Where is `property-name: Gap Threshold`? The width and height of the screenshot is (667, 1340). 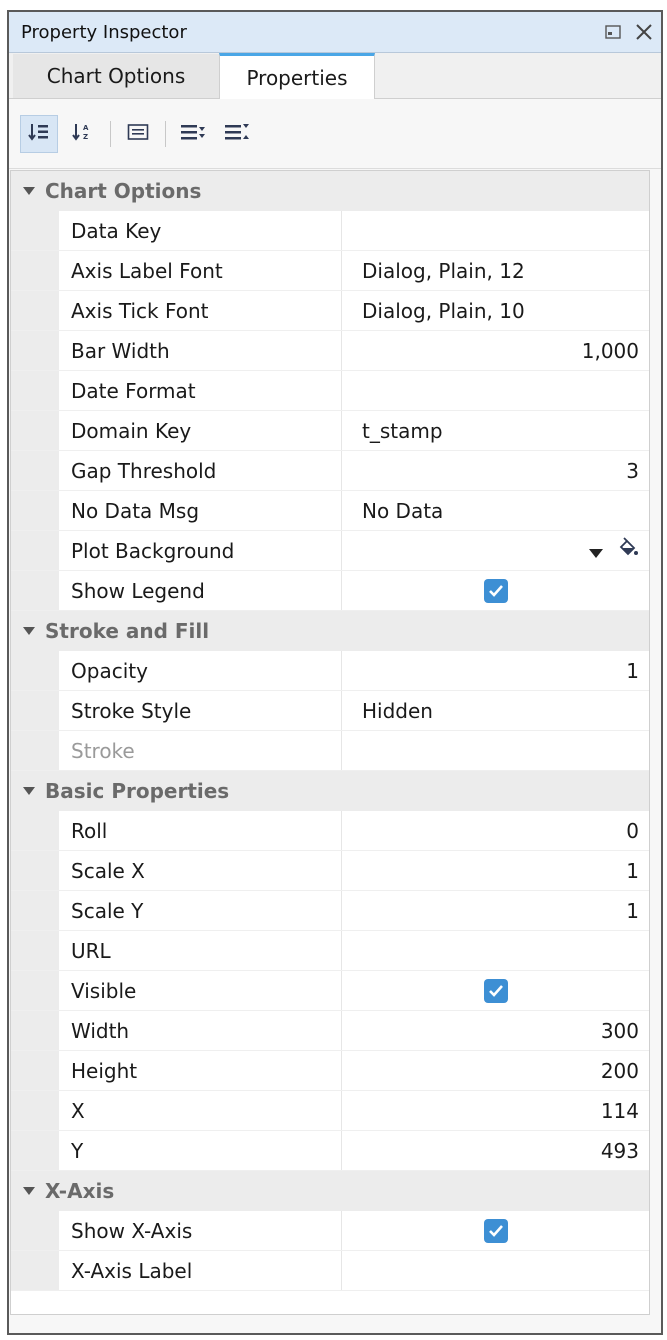
property-name: Gap Threshold is located at coordinates (200, 470).